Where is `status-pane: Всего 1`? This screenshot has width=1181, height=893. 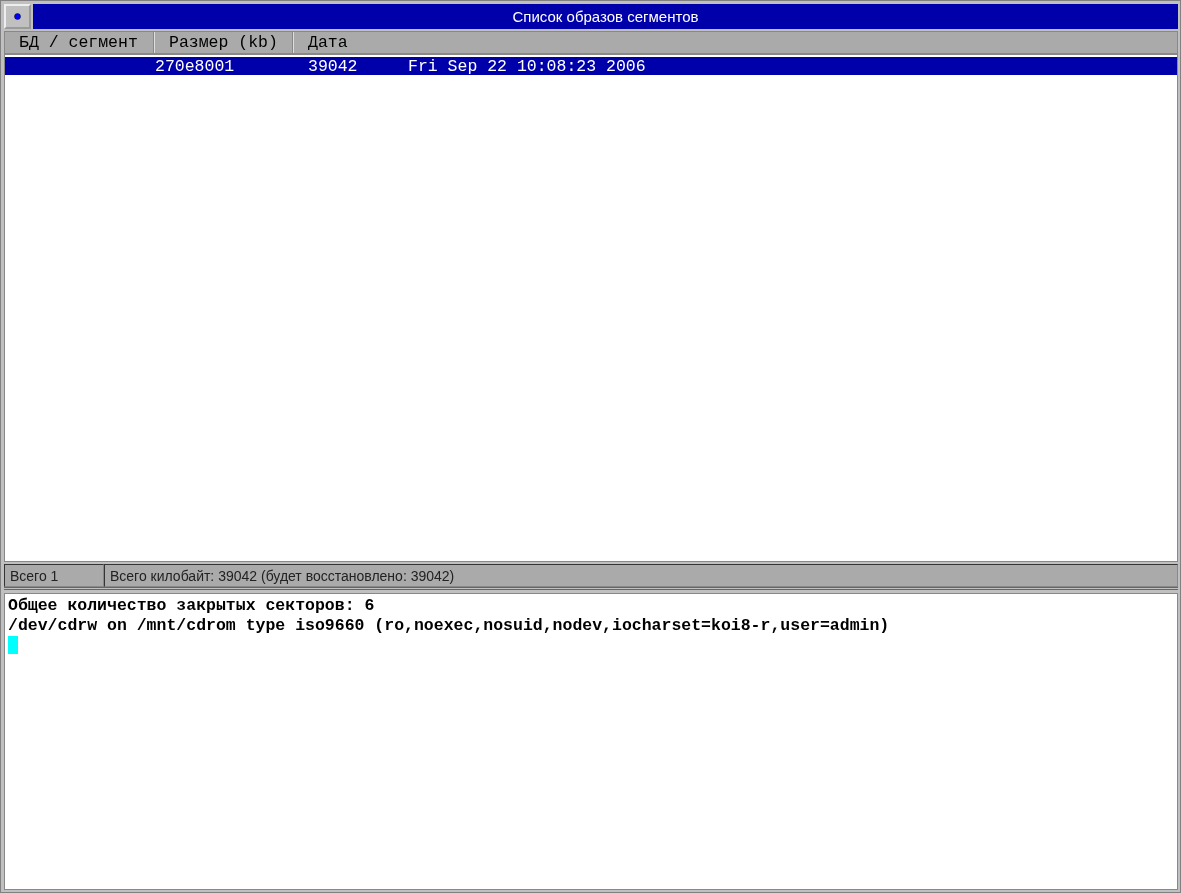 status-pane: Всего 1 is located at coordinates (54, 575).